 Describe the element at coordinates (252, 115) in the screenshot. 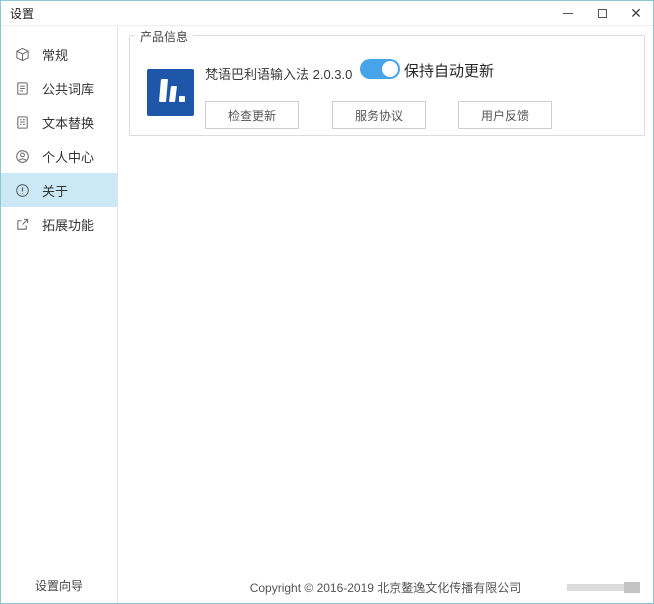

I see `check-update-button: 检查更新` at that location.